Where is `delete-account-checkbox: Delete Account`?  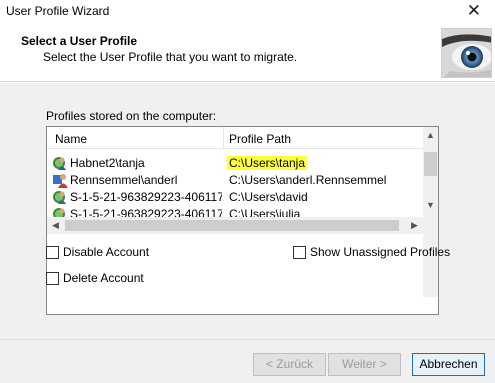
delete-account-checkbox: Delete Account is located at coordinates (95, 278).